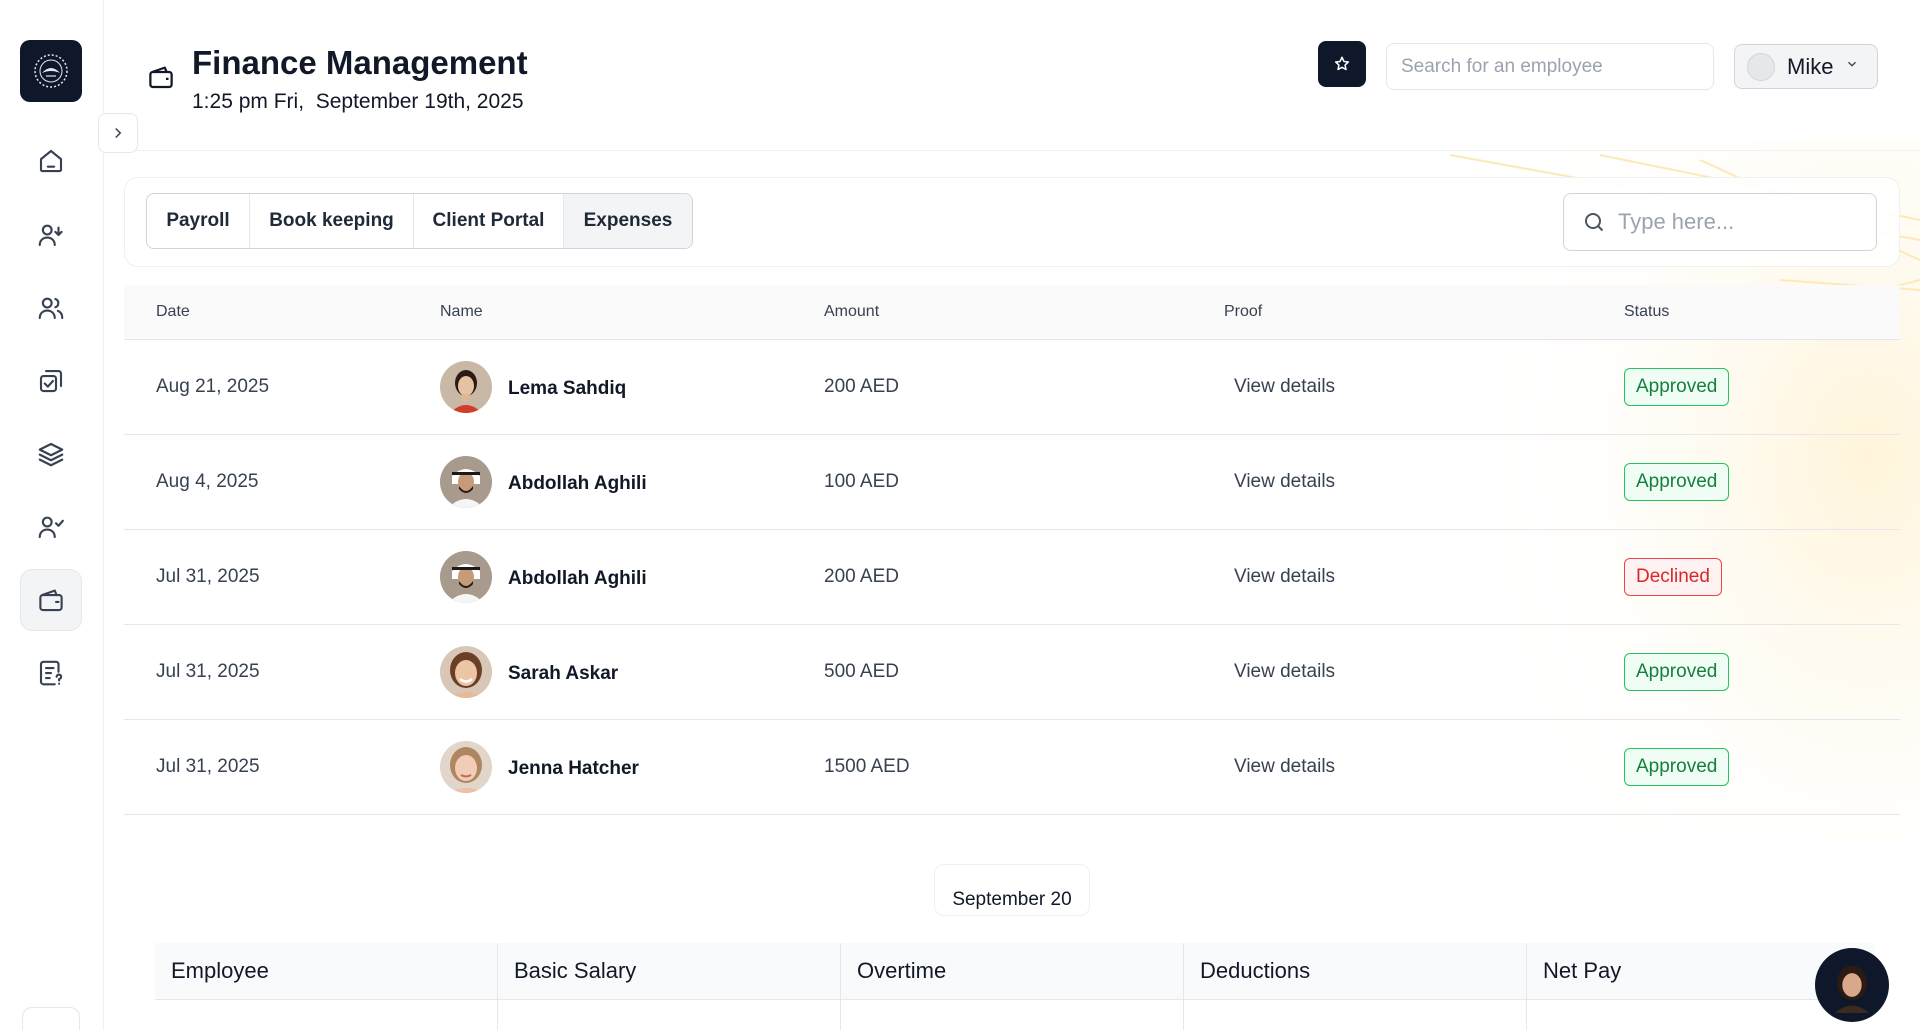  What do you see at coordinates (1738, 222) in the screenshot?
I see `table-search-input` at bounding box center [1738, 222].